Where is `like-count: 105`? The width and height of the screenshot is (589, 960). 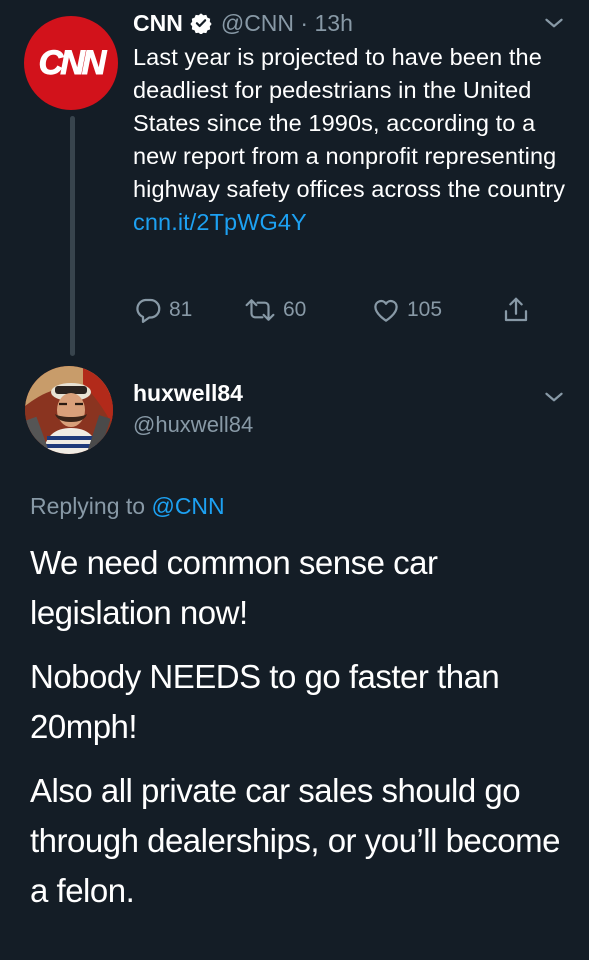 like-count: 105 is located at coordinates (425, 309).